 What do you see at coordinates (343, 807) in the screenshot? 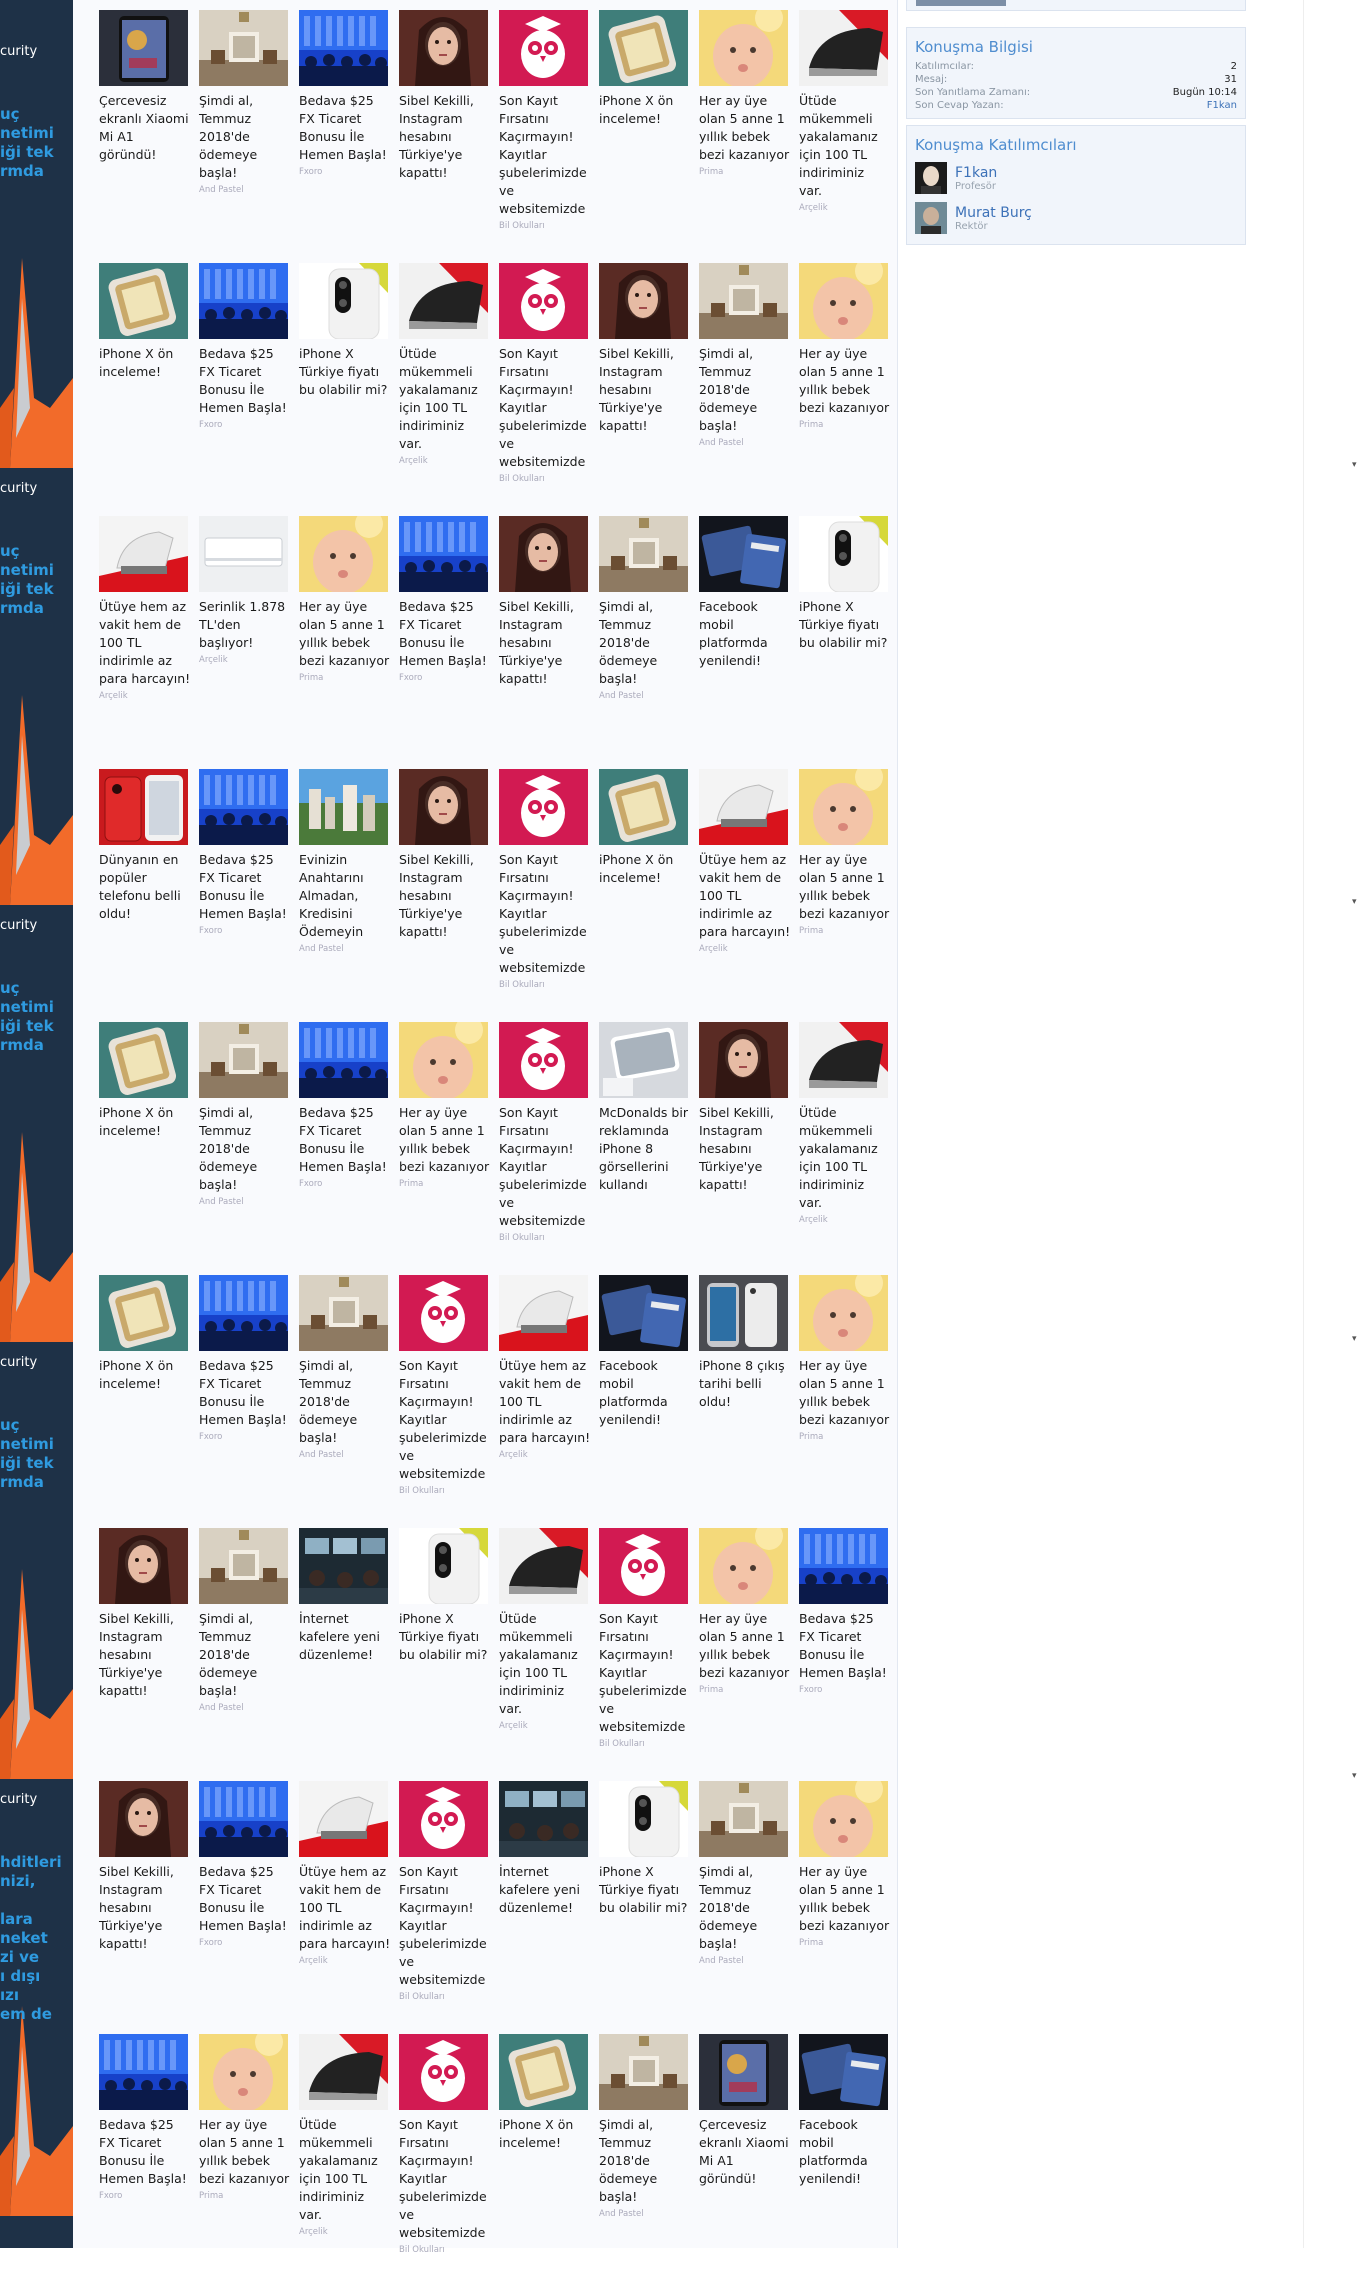
I see `city-thumbnail` at bounding box center [343, 807].